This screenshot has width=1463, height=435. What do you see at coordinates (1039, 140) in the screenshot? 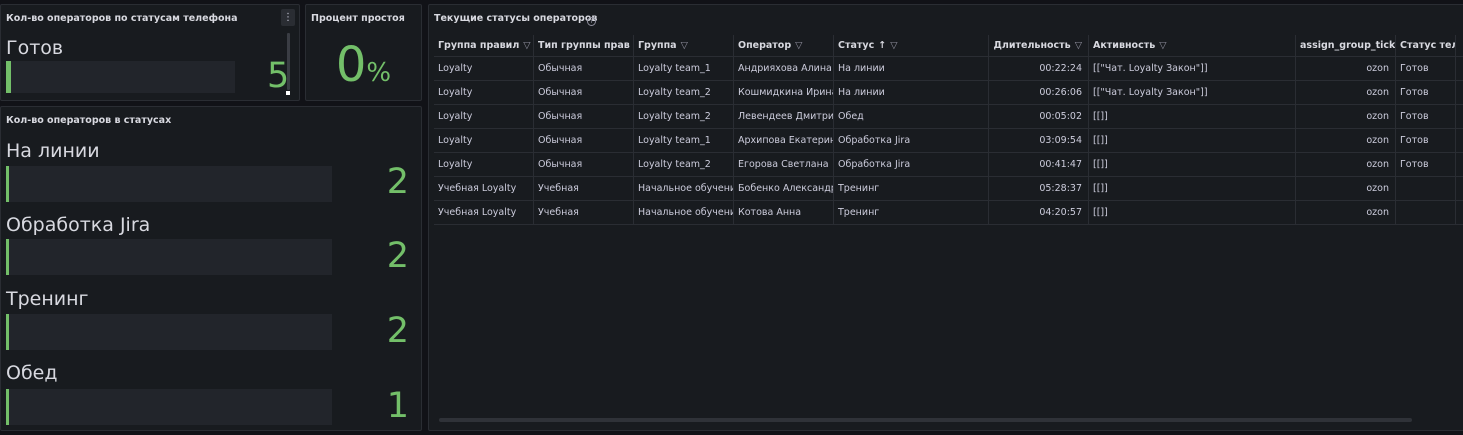
I see `table-cell: 03:09:54` at bounding box center [1039, 140].